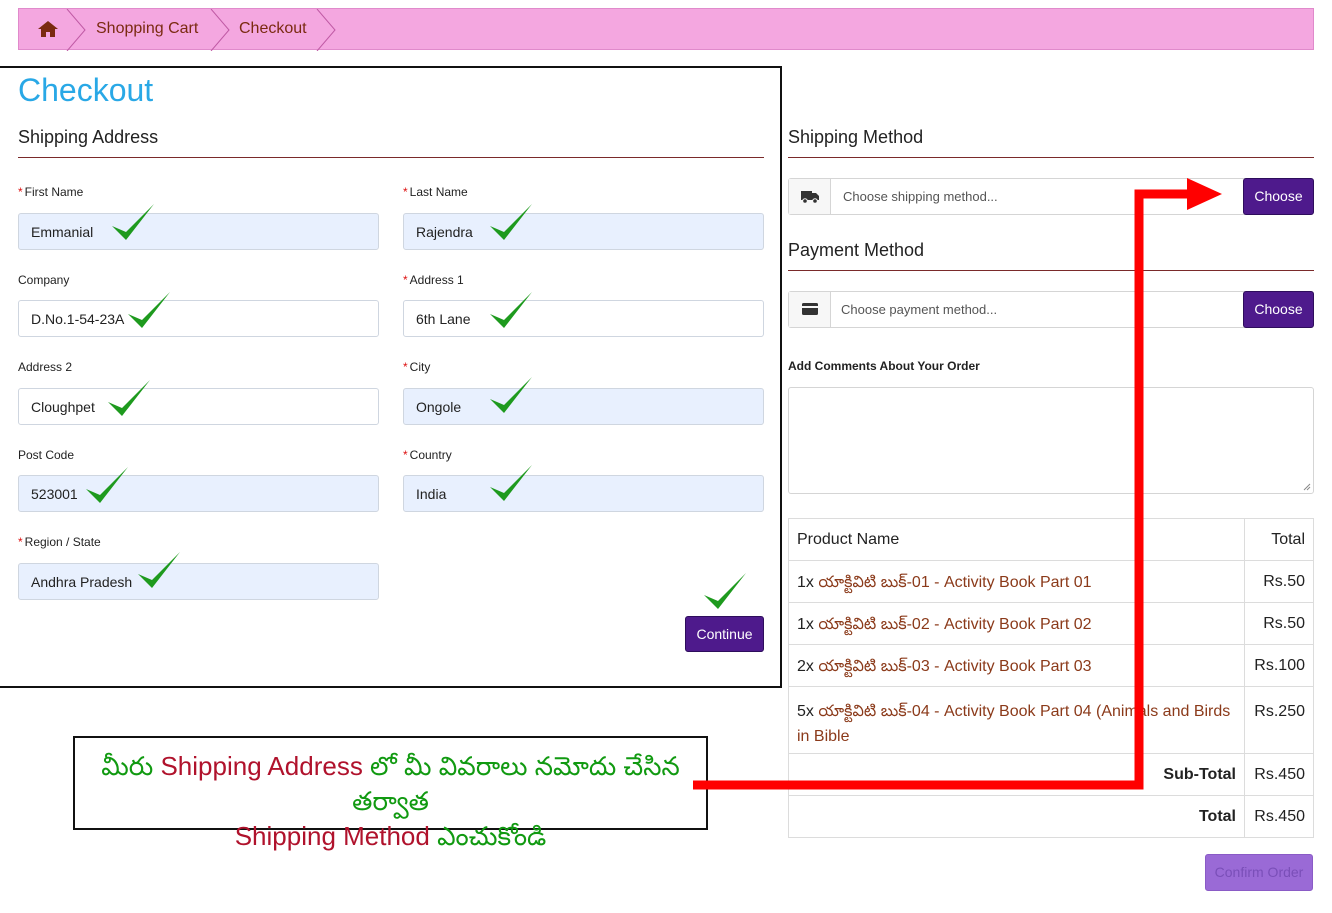 The image size is (1332, 913). I want to click on confirm-order-button: Confirm Order, so click(1259, 872).